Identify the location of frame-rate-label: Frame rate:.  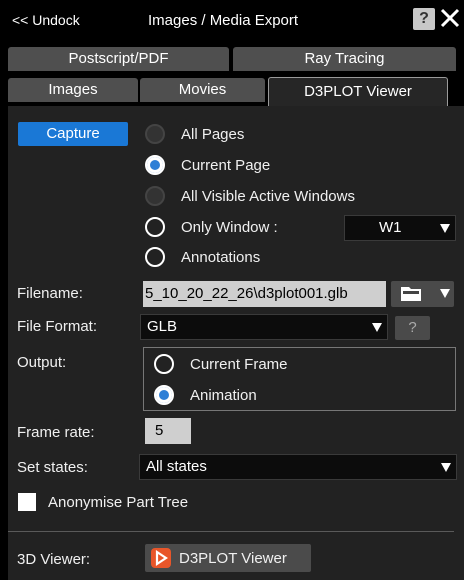
(56, 432).